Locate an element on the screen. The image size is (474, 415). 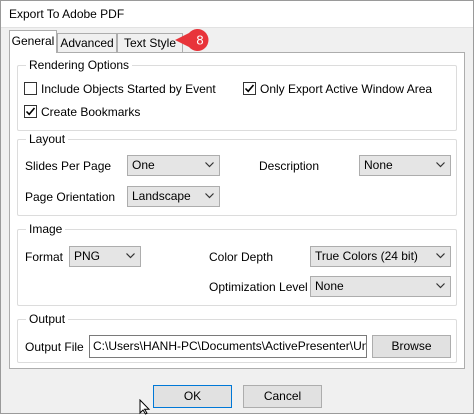
create-bookmarks-checkbox is located at coordinates (30, 111).